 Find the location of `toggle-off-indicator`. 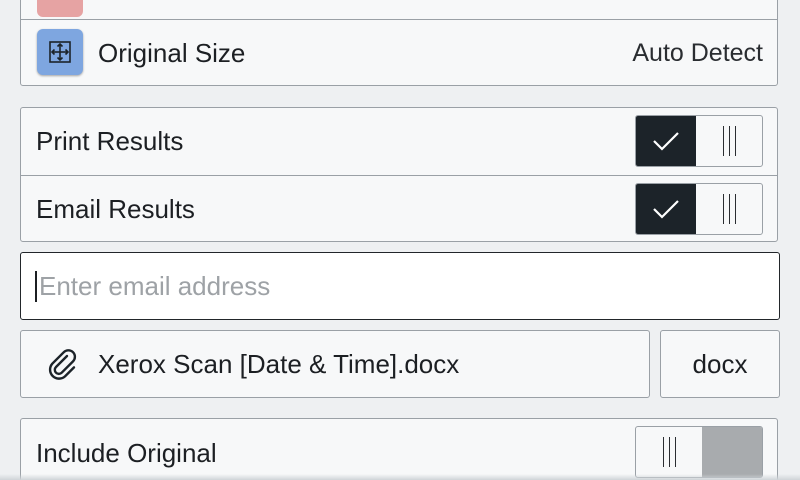

toggle-off-indicator is located at coordinates (732, 452).